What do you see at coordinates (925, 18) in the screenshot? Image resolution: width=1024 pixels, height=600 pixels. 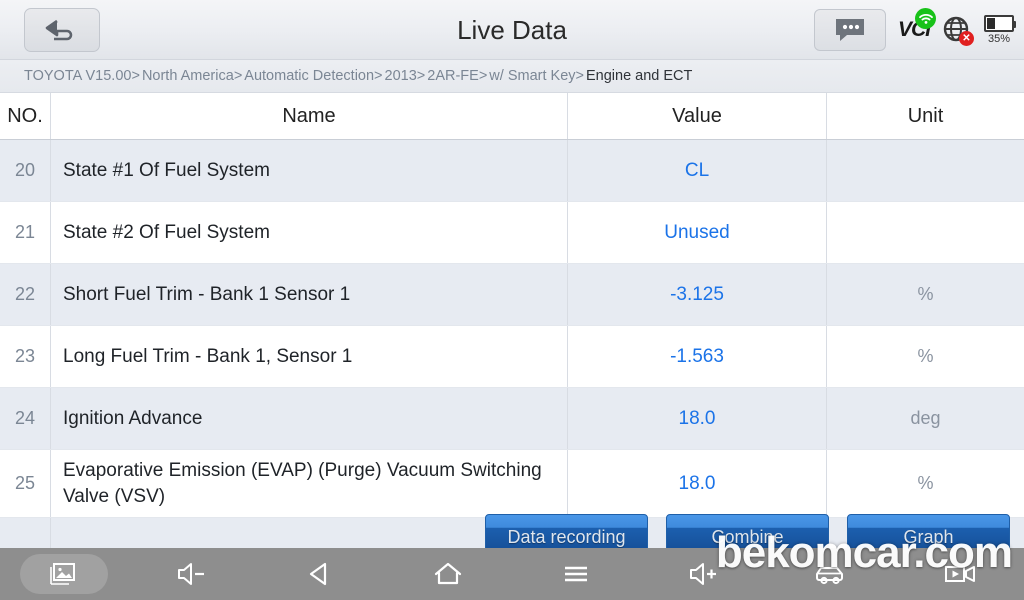 I see `wifi-icon` at bounding box center [925, 18].